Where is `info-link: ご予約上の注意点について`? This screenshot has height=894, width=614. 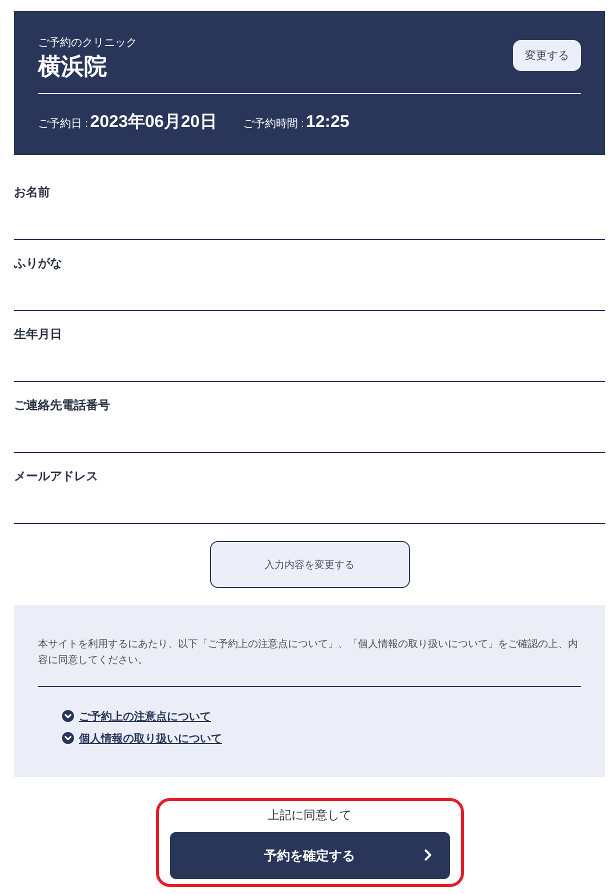
info-link: ご予約上の注意点について is located at coordinates (145, 716).